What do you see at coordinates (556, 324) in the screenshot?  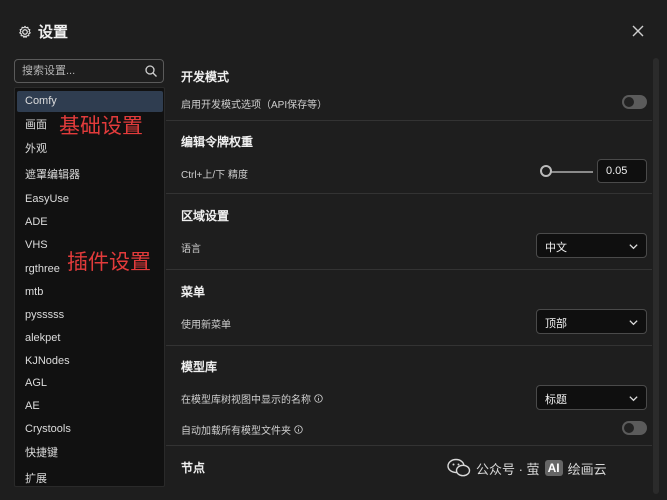 I see `new-menu-select-value: 顶部` at bounding box center [556, 324].